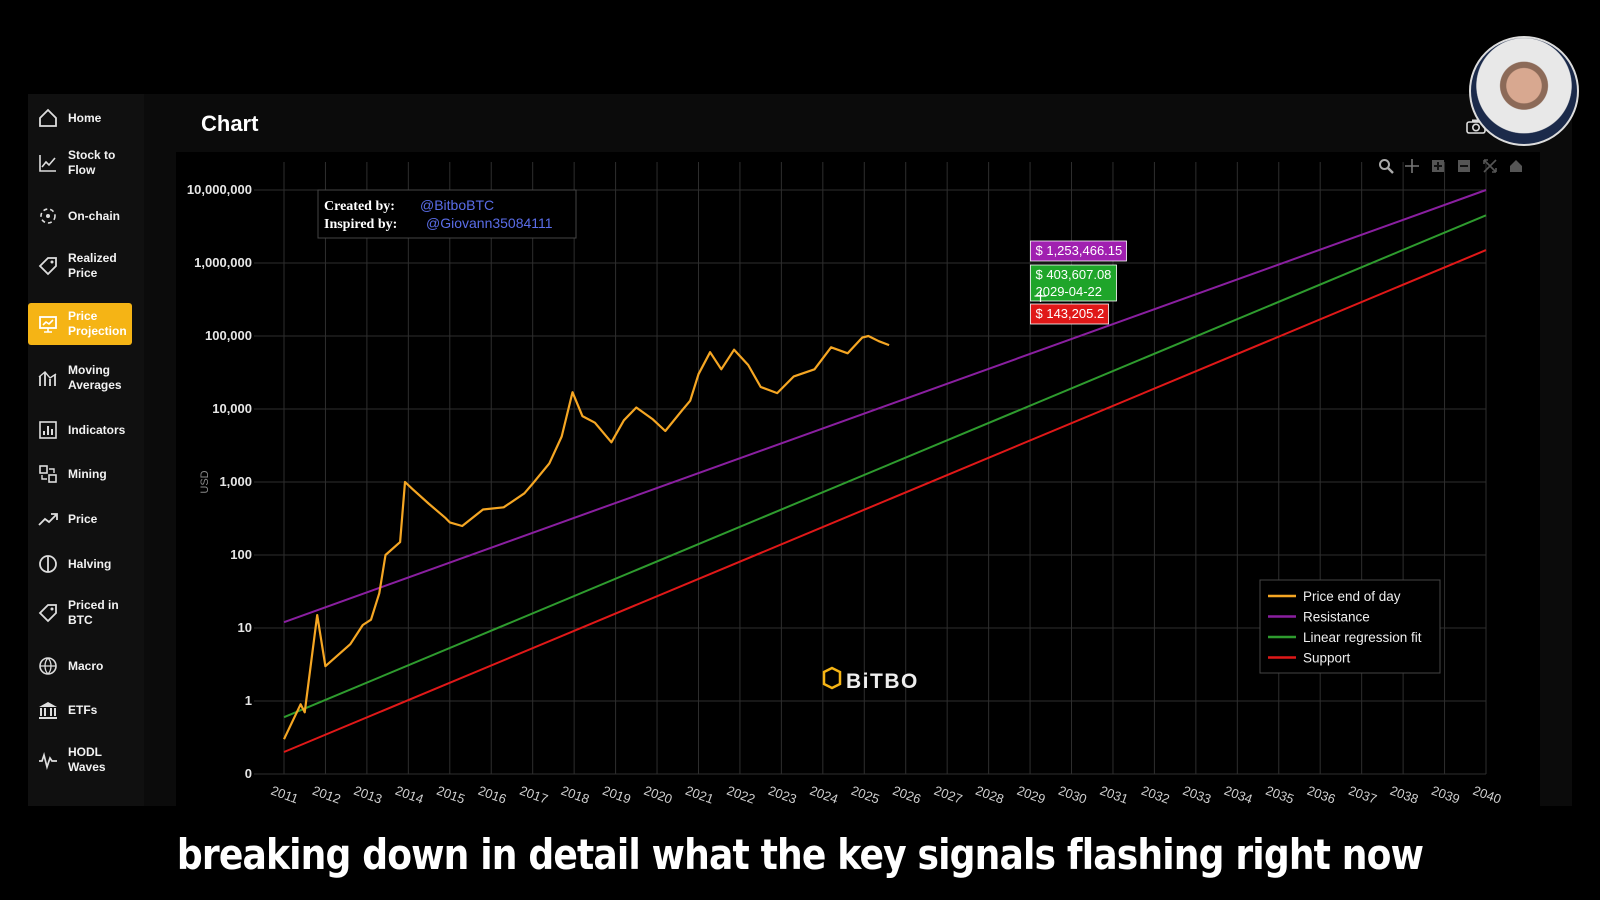  What do you see at coordinates (741, 794) in the screenshot?
I see `x-tick-label: 2022` at bounding box center [741, 794].